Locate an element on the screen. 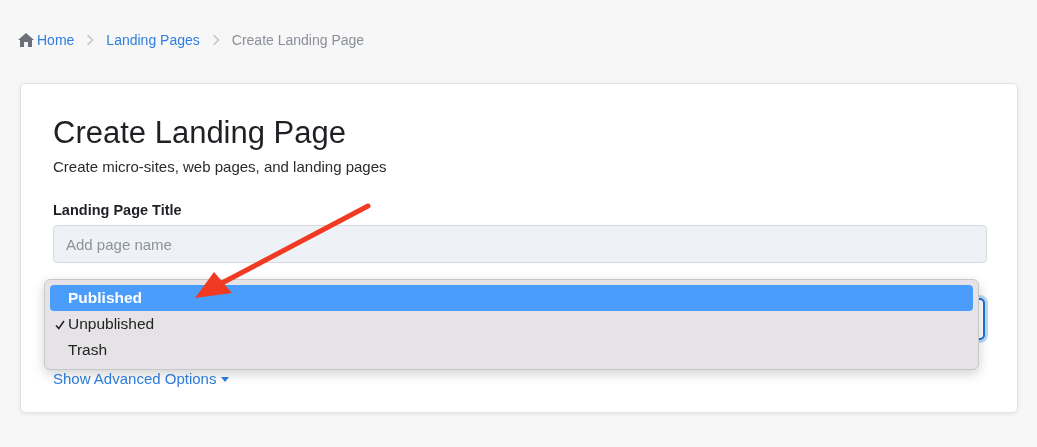 The height and width of the screenshot is (447, 1037). input-field: Add page name is located at coordinates (520, 244).